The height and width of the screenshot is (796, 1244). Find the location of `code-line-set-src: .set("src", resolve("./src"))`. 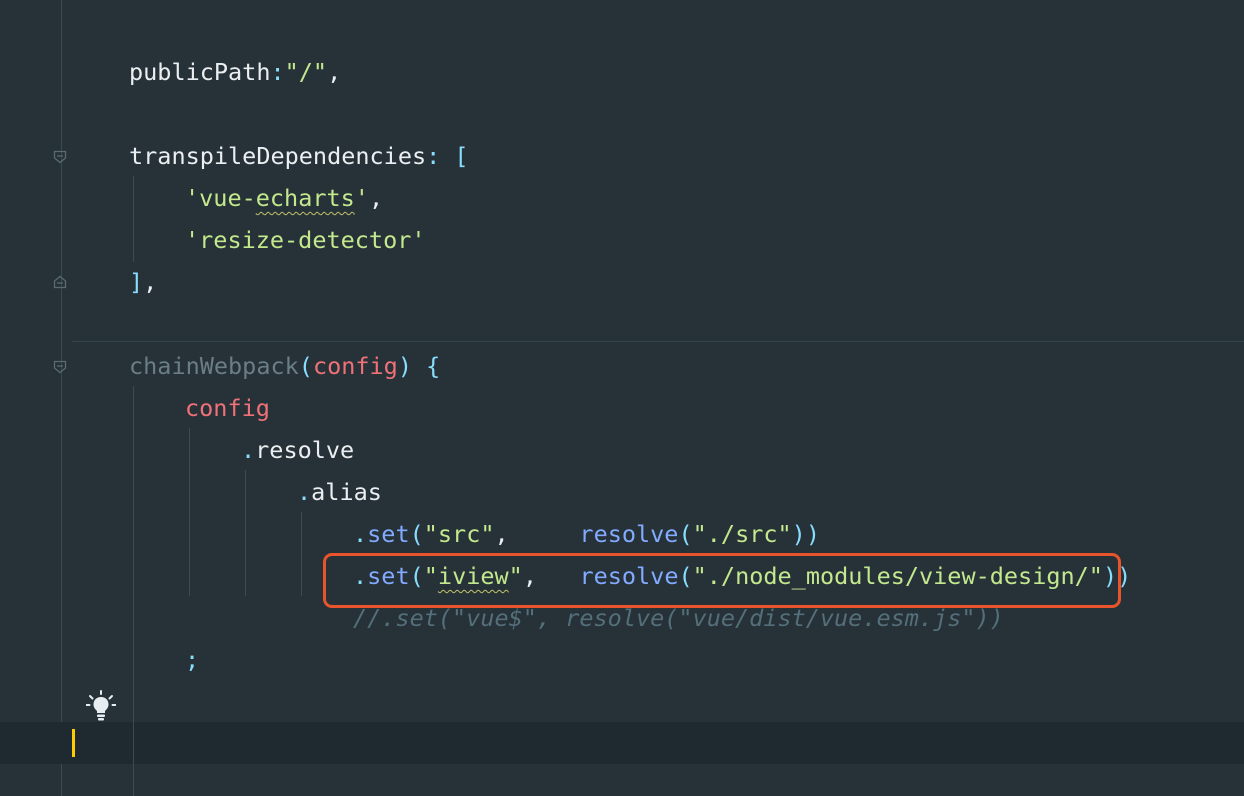

code-line-set-src: .set("src", resolve("./src")) is located at coordinates (586, 534).